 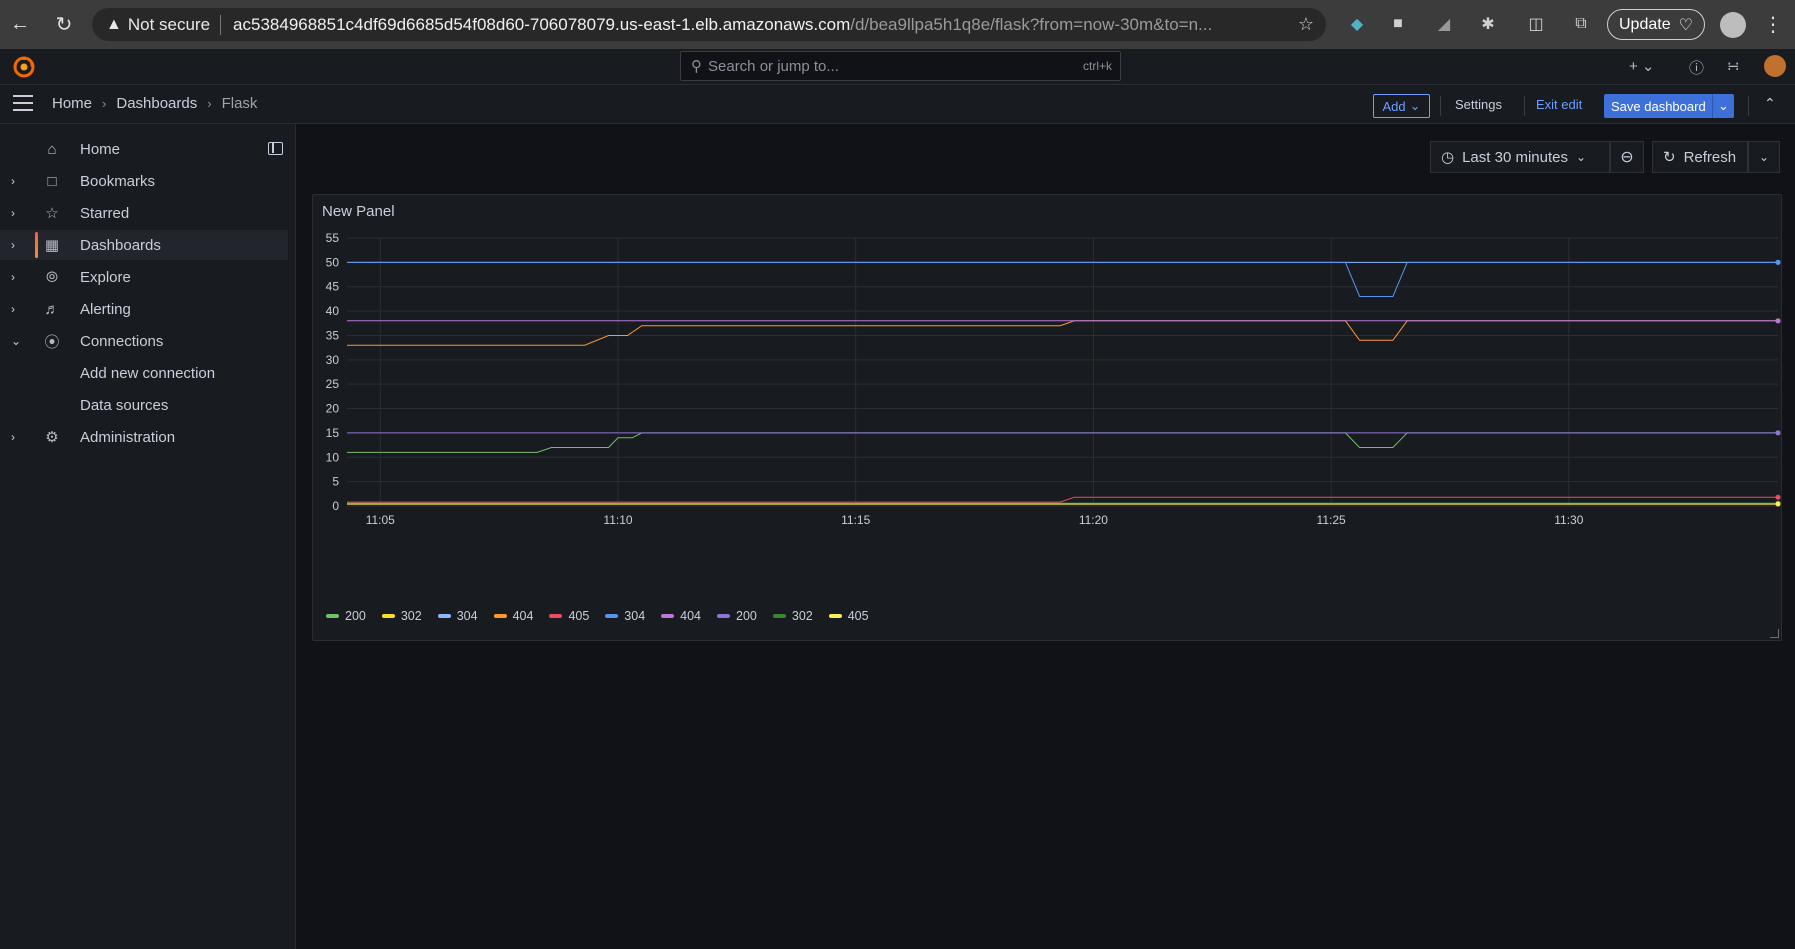 What do you see at coordinates (24, 67) in the screenshot?
I see `grafana-logo-icon` at bounding box center [24, 67].